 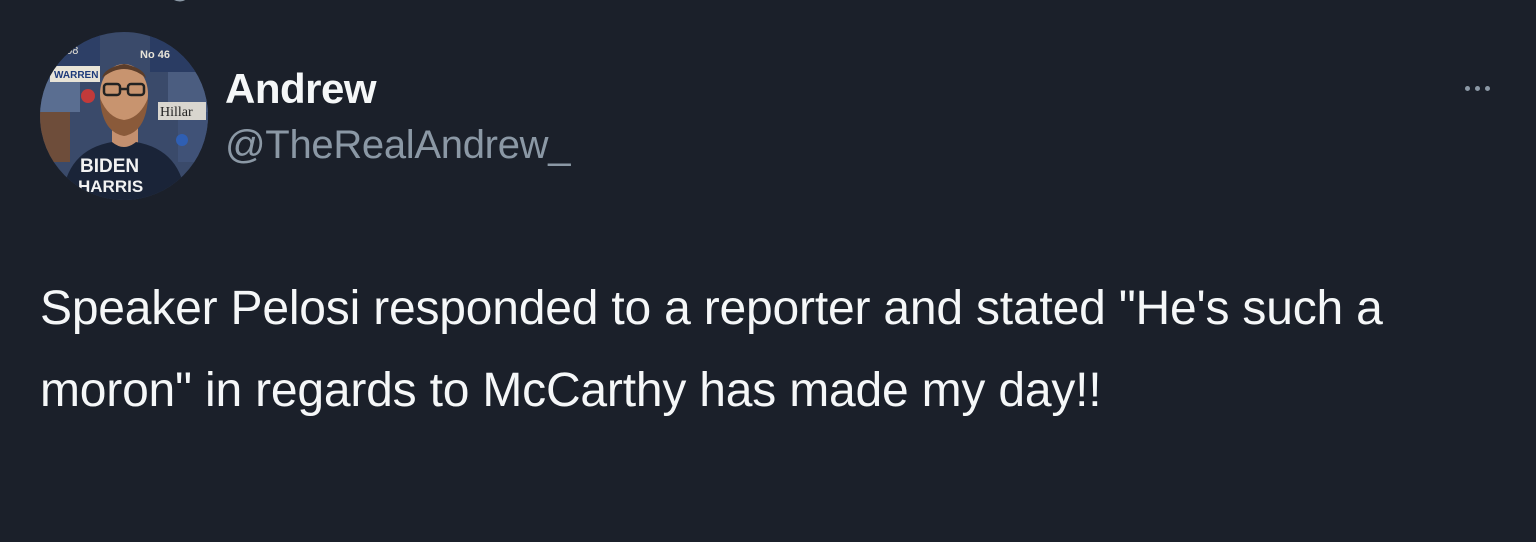 What do you see at coordinates (71, 51) in the screenshot?
I see `avatar-year-text: '08` at bounding box center [71, 51].